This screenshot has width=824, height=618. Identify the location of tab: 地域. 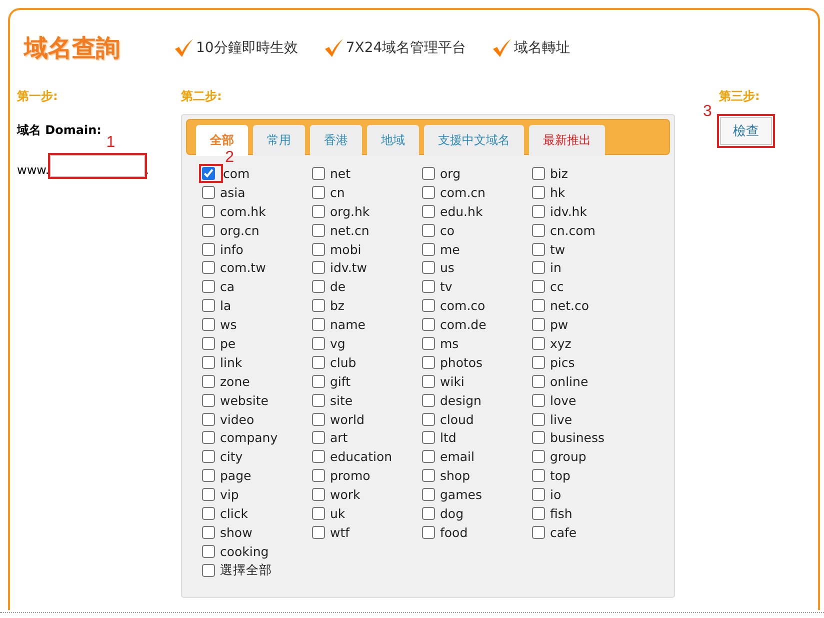
(393, 140).